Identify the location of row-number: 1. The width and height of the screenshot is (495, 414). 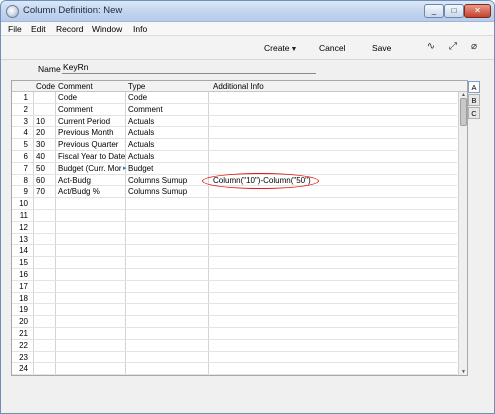
(25, 97).